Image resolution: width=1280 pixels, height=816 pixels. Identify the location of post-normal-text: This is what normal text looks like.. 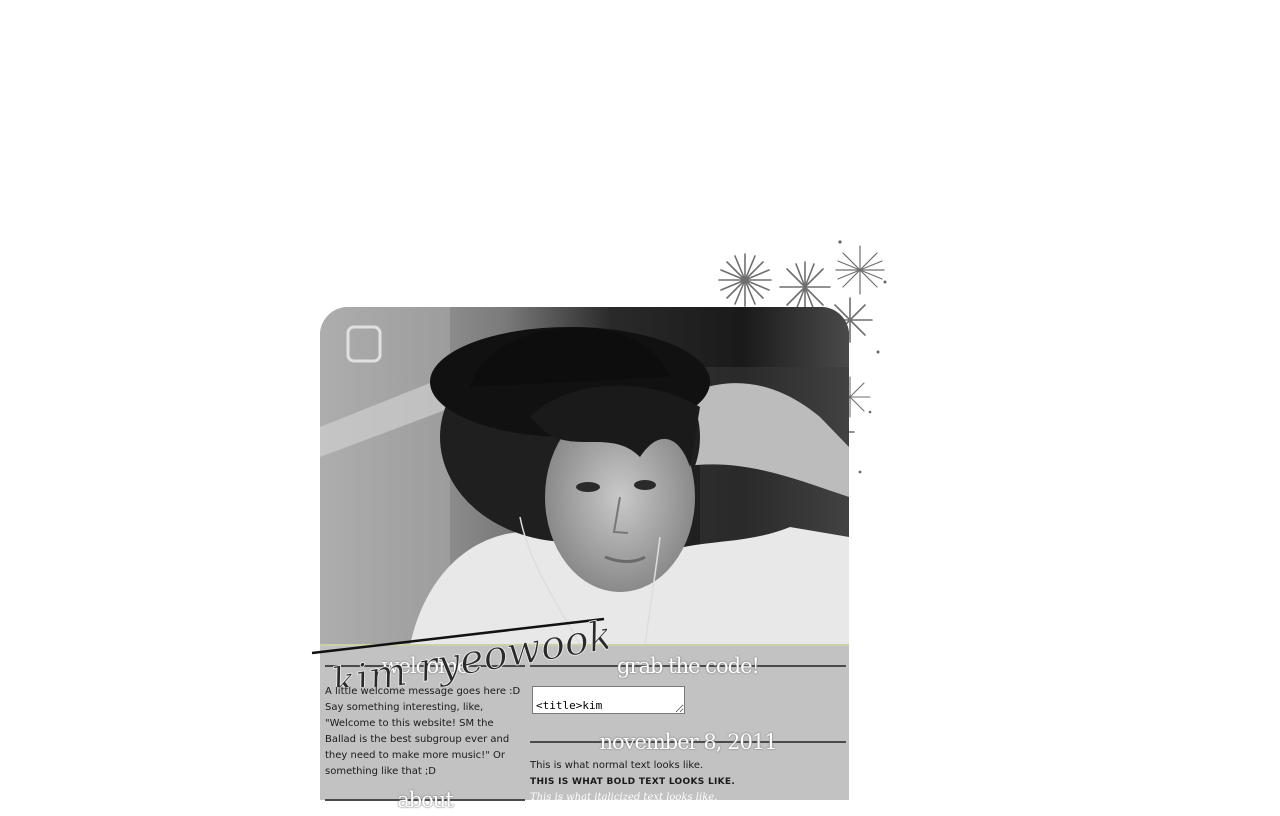
(617, 765).